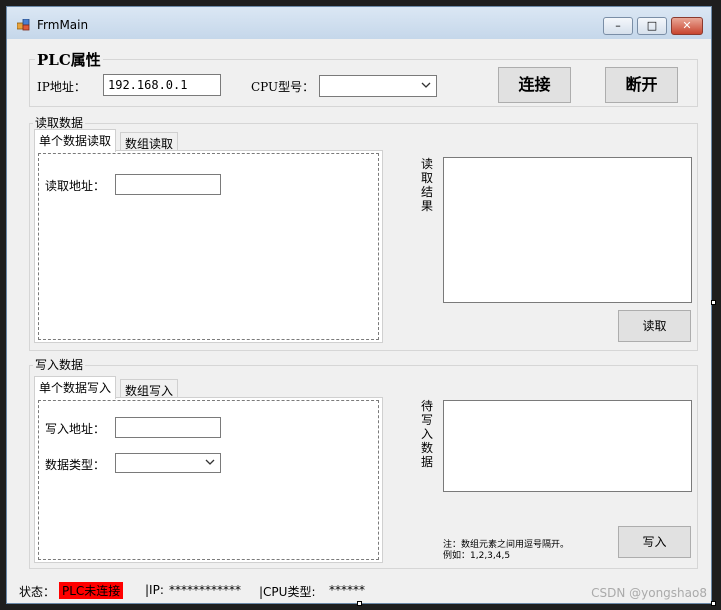 The height and width of the screenshot is (610, 721). What do you see at coordinates (168, 427) in the screenshot?
I see `write-address-input` at bounding box center [168, 427].